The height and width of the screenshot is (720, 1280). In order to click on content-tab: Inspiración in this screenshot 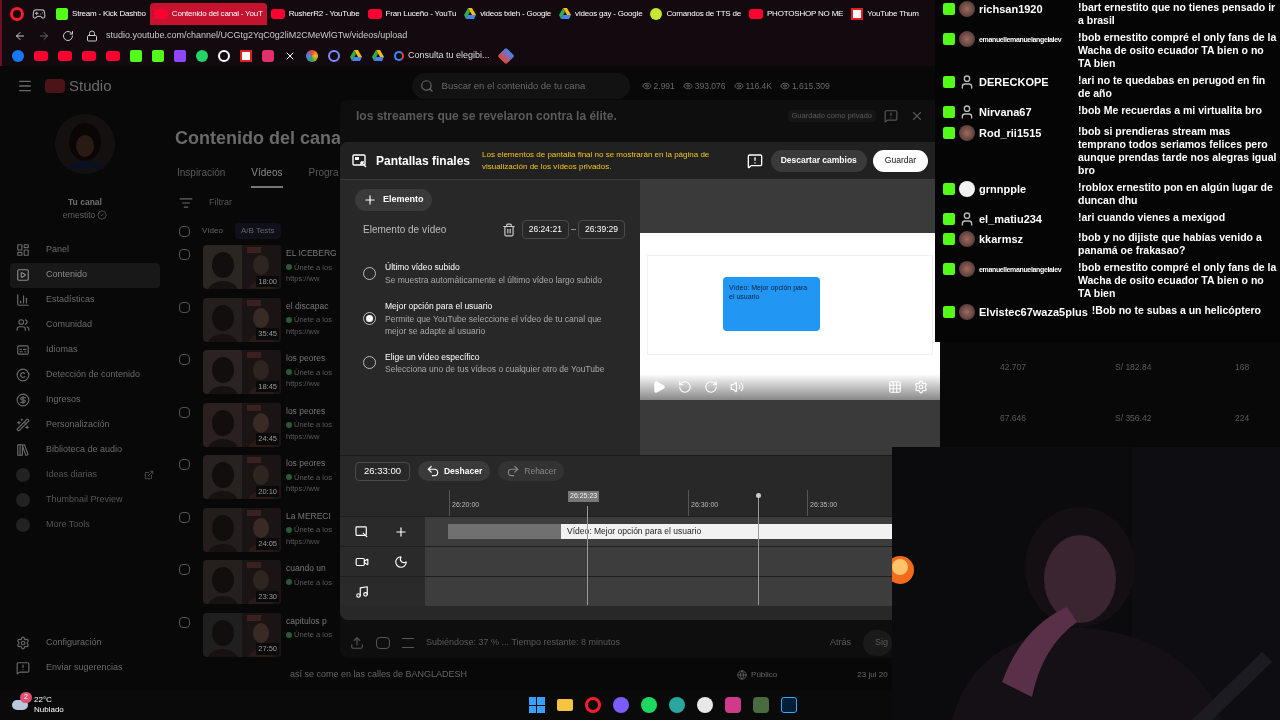, I will do `click(201, 176)`.